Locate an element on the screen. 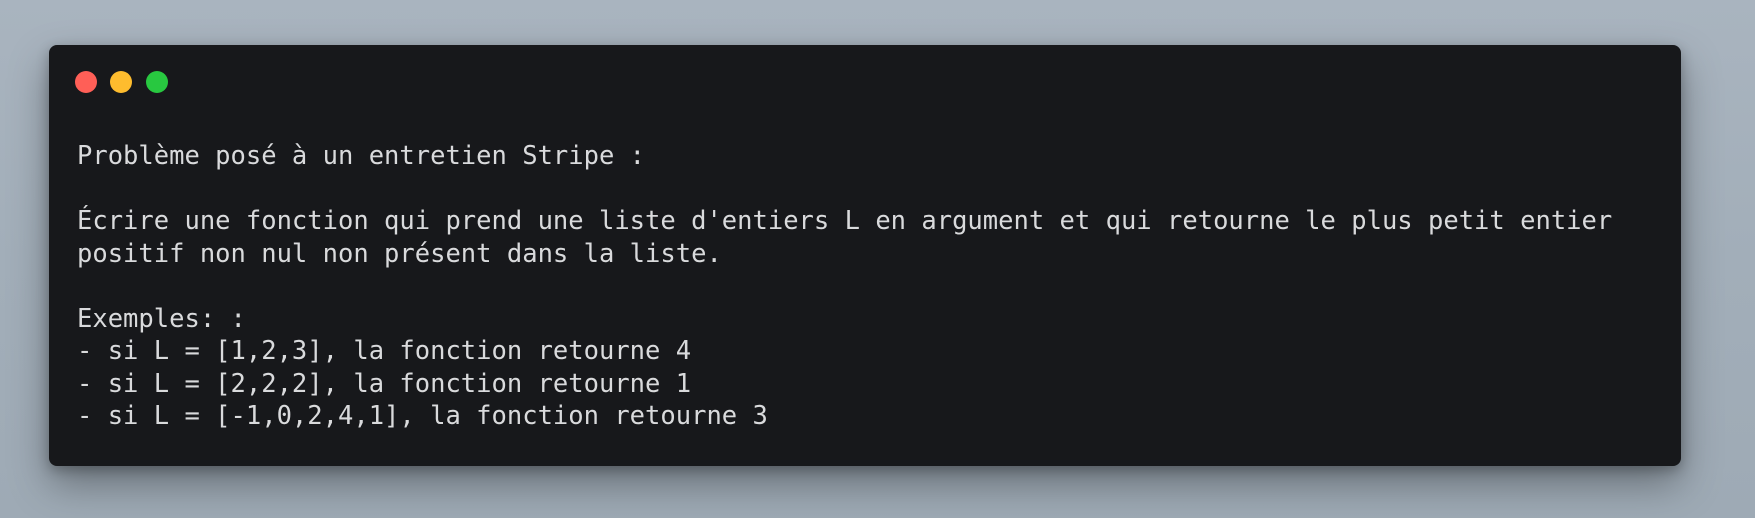 This screenshot has width=1755, height=518. code-line-example-2: - si L = [2,2,2], la fonction retourne 1 is located at coordinates (384, 383).